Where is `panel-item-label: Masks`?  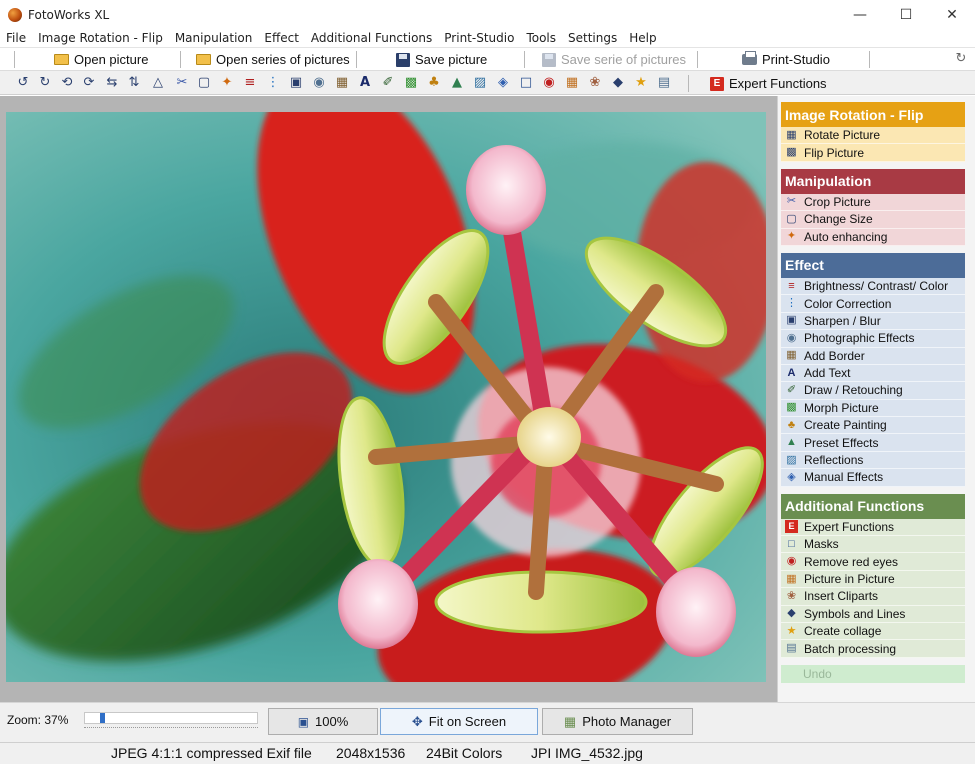
panel-item-label: Masks is located at coordinates (821, 544).